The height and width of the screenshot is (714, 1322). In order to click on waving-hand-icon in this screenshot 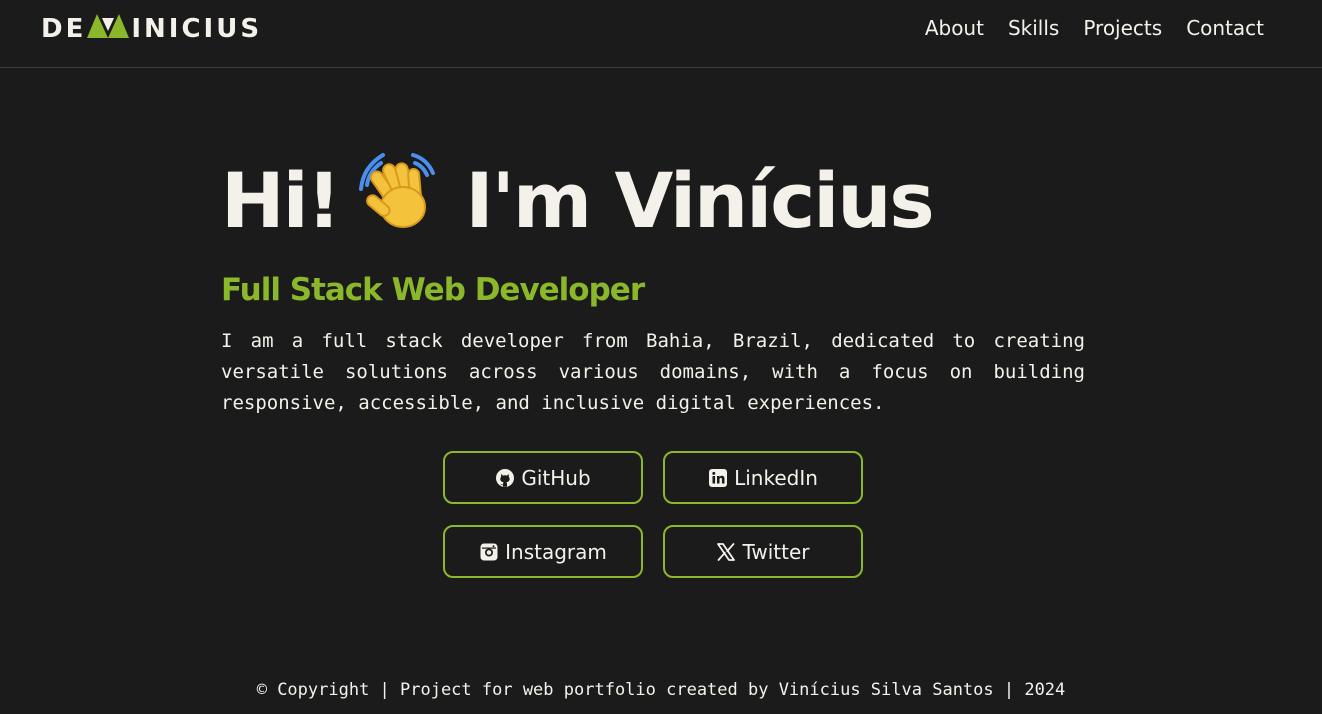, I will do `click(401, 200)`.